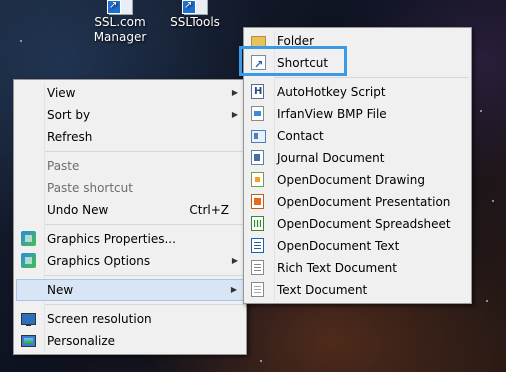 Image resolution: width=506 pixels, height=372 pixels. I want to click on menu-item-label: OpenDocument Text, so click(338, 246).